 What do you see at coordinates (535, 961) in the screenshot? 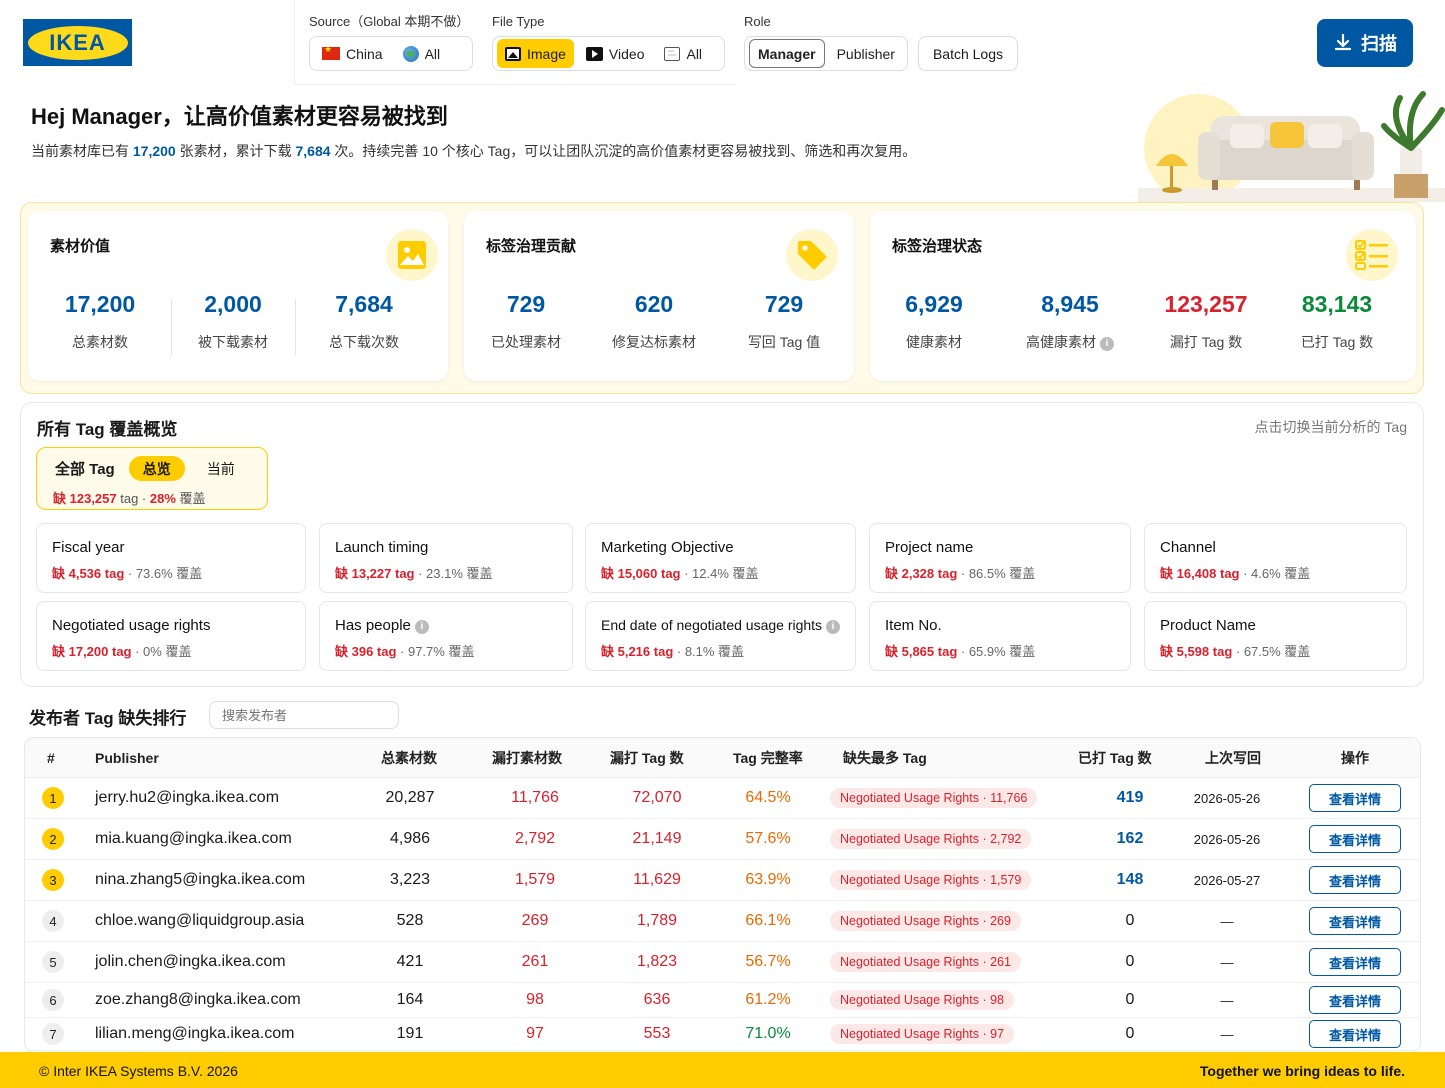
I see `missing-assets: 261` at bounding box center [535, 961].